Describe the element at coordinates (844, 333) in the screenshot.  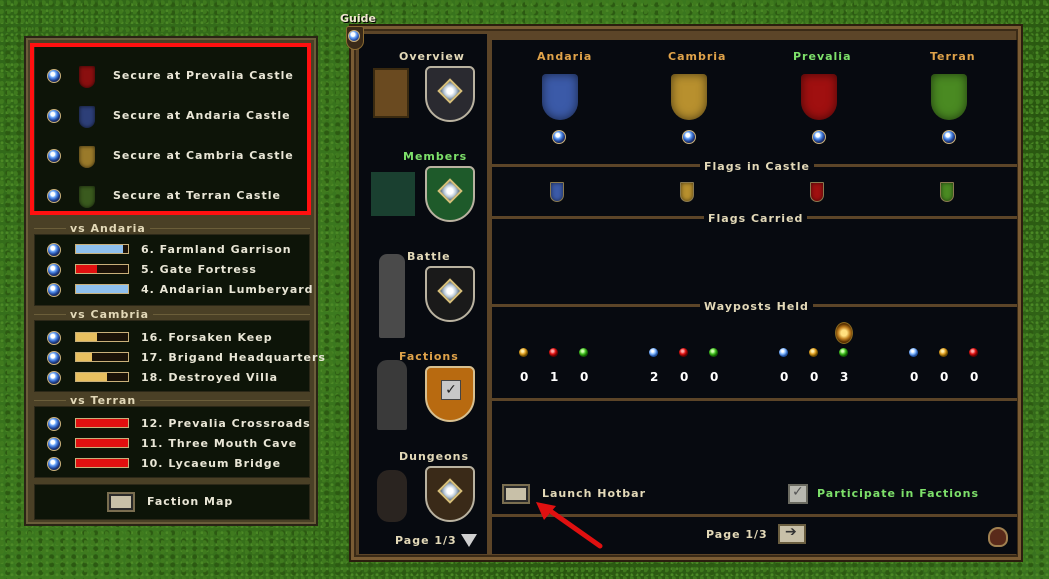
I see `crown-icon` at that location.